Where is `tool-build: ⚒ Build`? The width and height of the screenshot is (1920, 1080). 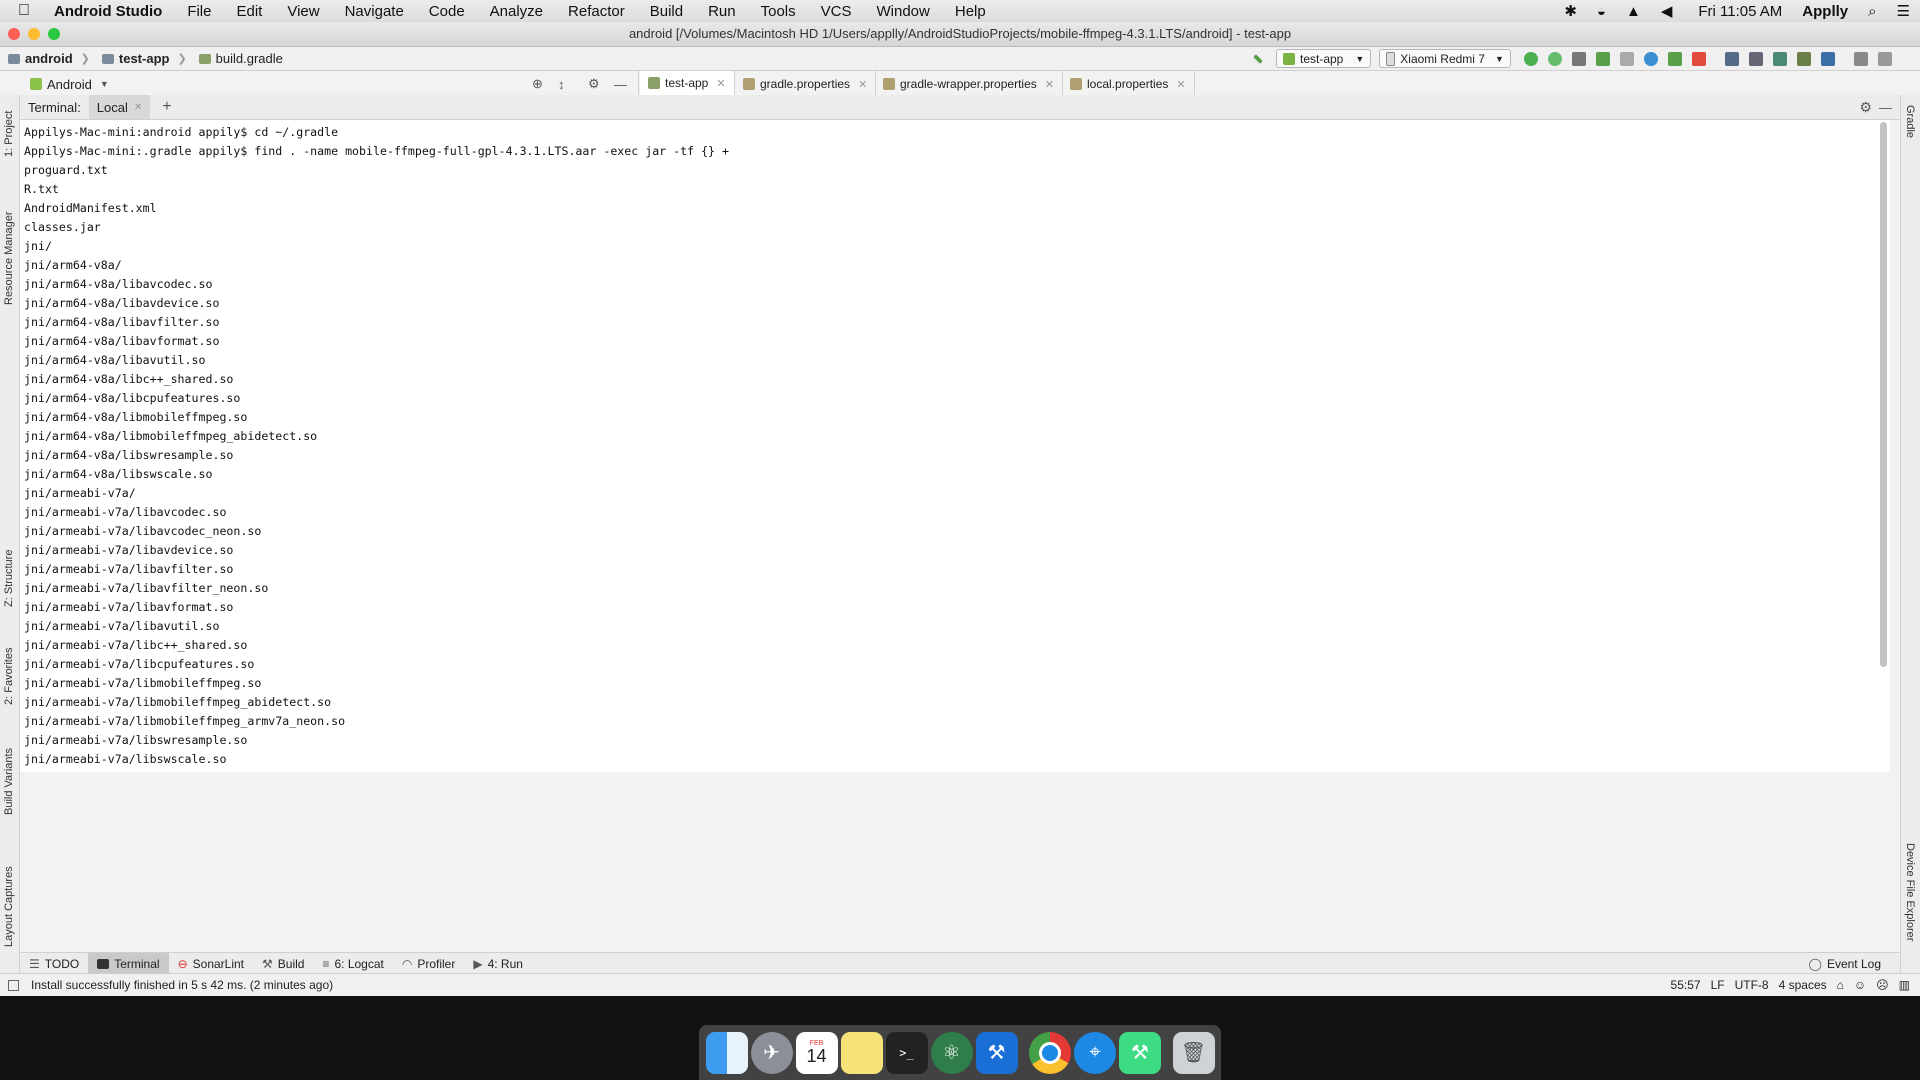 tool-build: ⚒ Build is located at coordinates (283, 963).